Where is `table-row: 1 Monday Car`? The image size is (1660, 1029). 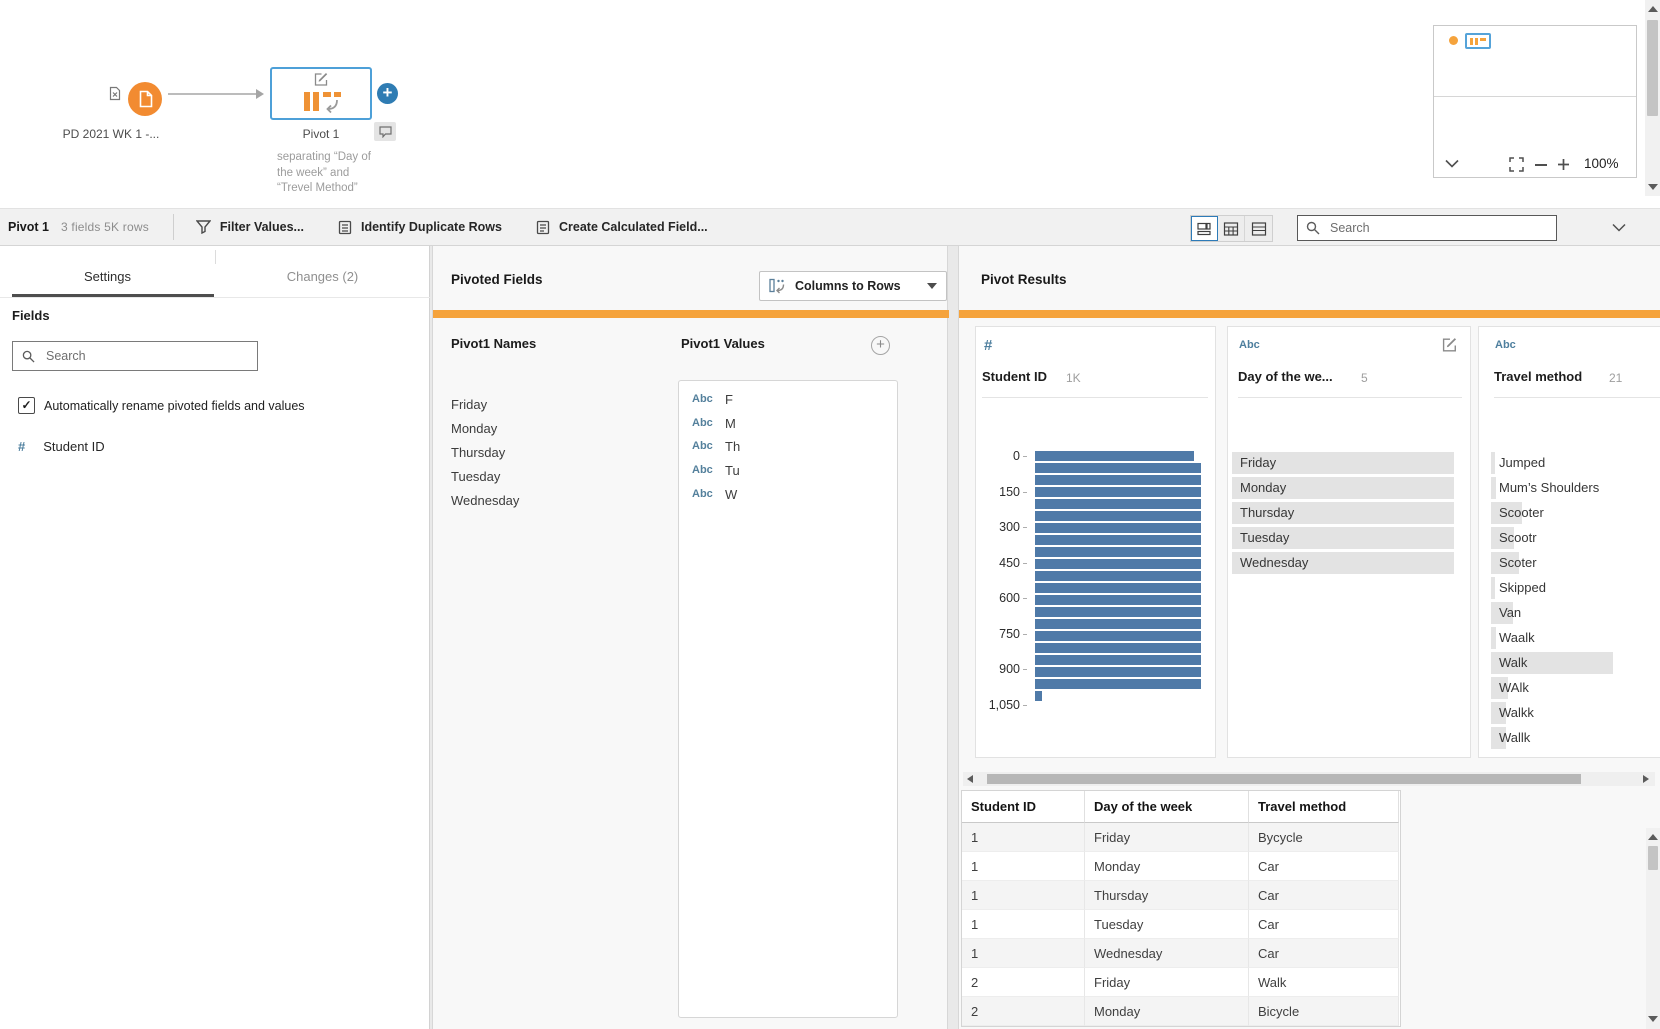 table-row: 1 Monday Car is located at coordinates (1180, 866).